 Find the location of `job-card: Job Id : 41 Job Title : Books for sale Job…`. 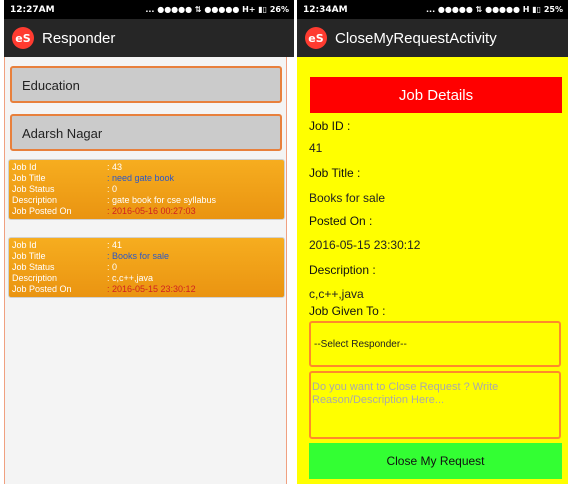

job-card: Job Id : 41 Job Title : Books for sale Job… is located at coordinates (146, 267).